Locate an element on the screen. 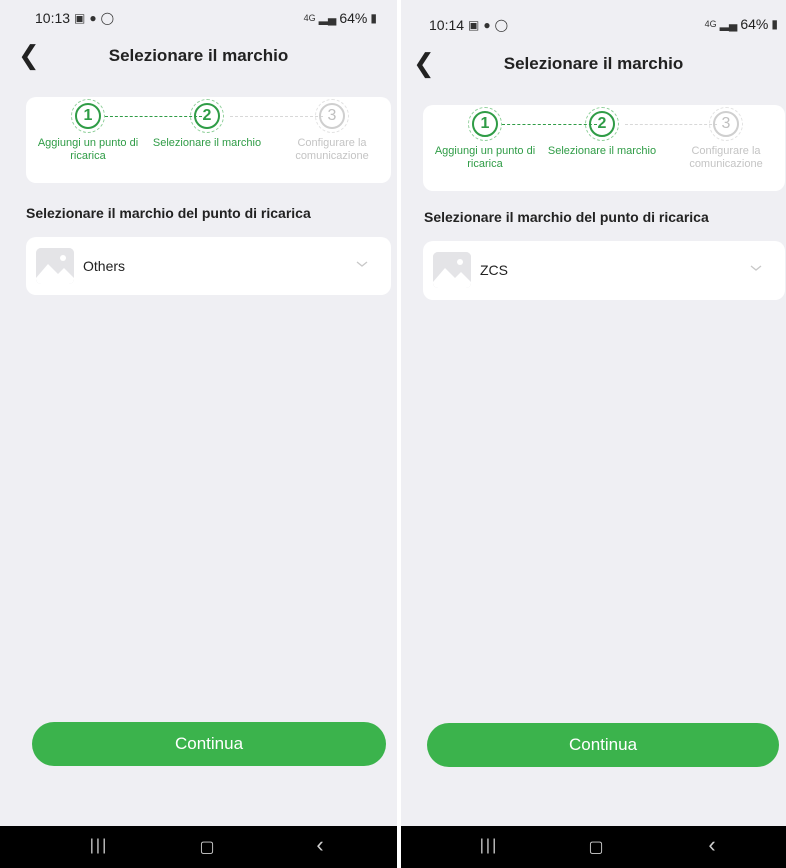 This screenshot has height=868, width=786. brand-selected-value: ZCS is located at coordinates (494, 270).